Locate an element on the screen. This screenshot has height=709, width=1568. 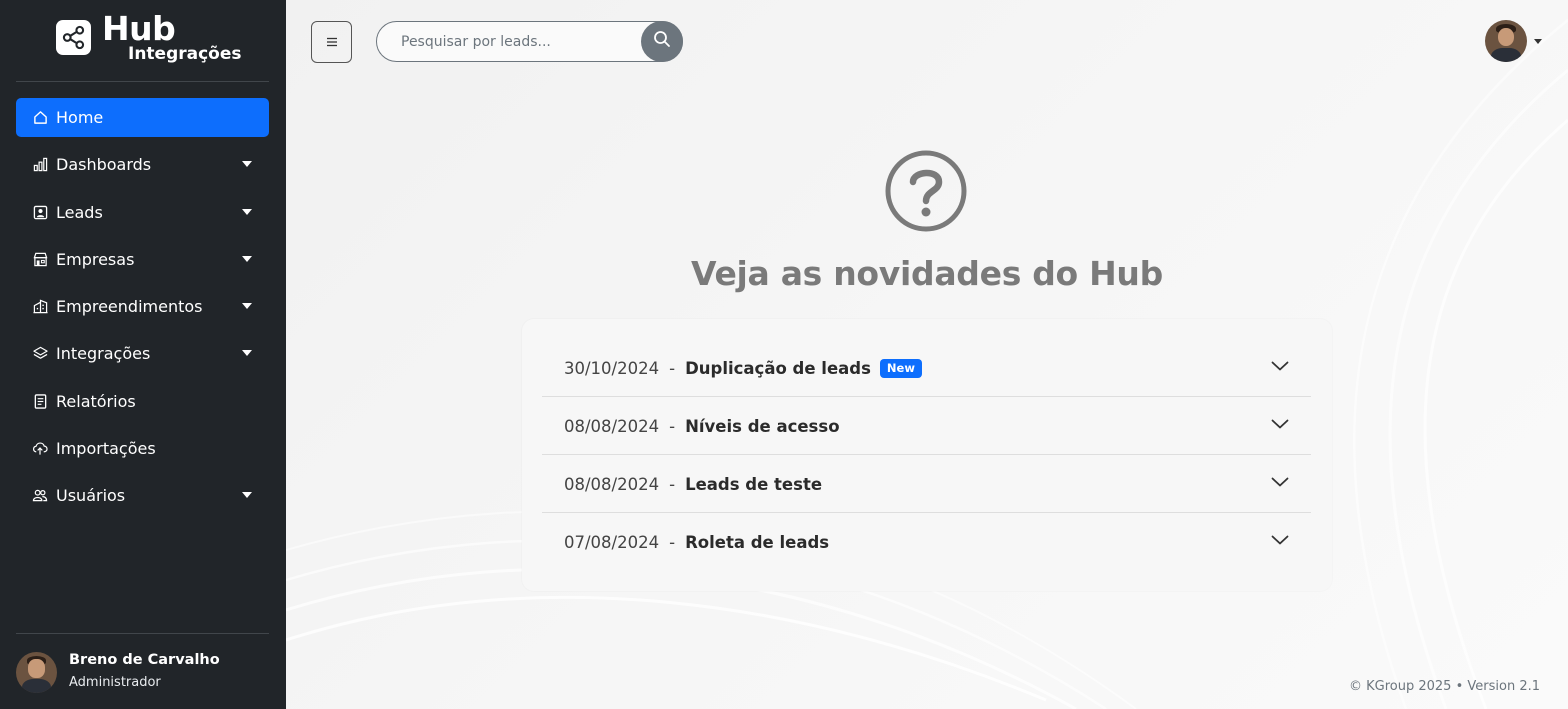
sidebar-item-empreendimentos: Empreendimentos is located at coordinates (142, 306).